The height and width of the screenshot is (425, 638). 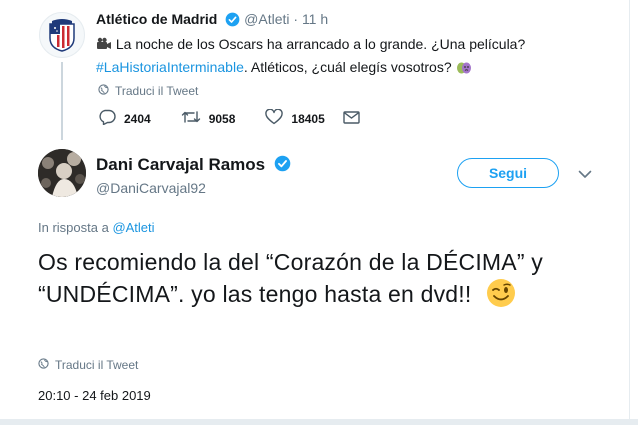 What do you see at coordinates (585, 175) in the screenshot?
I see `chevron-down-icon` at bounding box center [585, 175].